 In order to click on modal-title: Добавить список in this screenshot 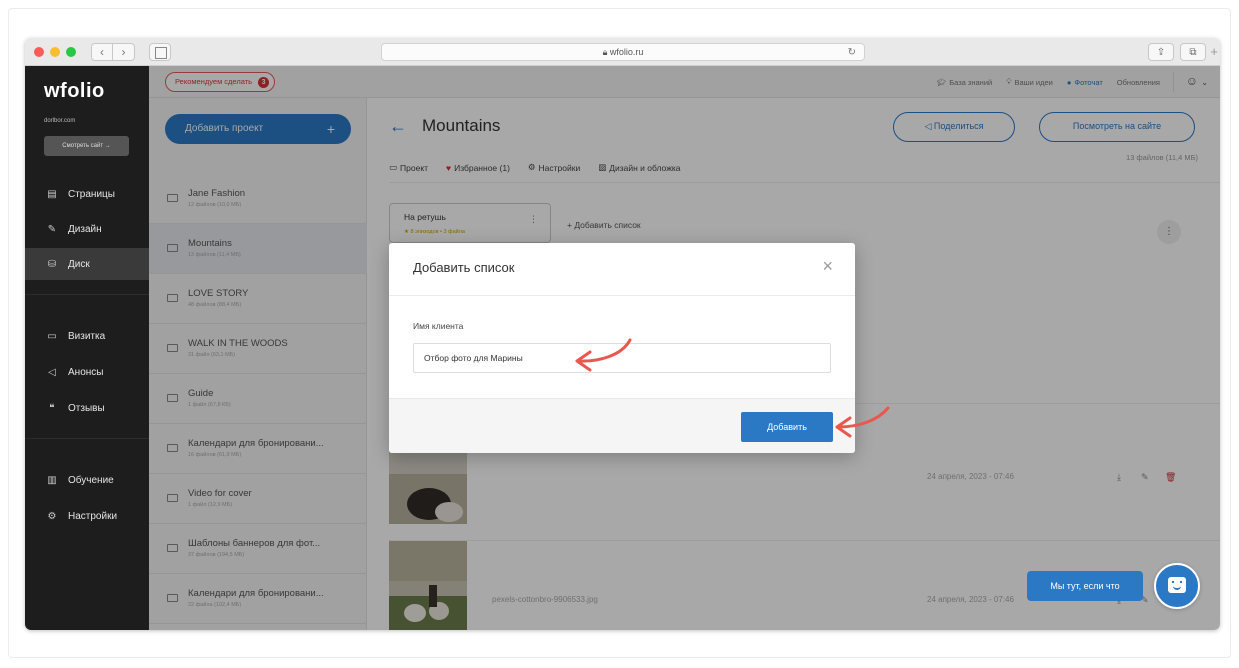, I will do `click(464, 267)`.